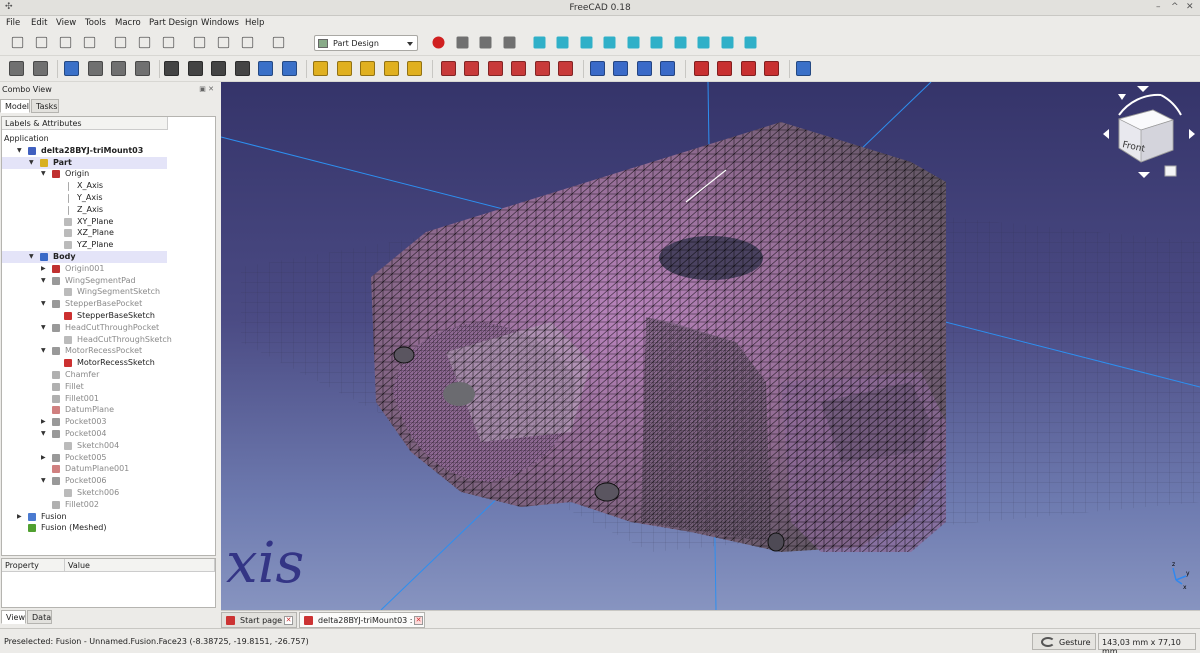  Describe the element at coordinates (84, 469) in the screenshot. I see `tree-item: DatumPlane001` at that location.